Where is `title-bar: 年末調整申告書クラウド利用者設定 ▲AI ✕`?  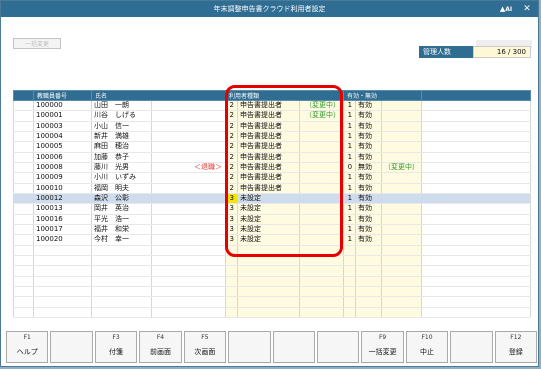
title-bar: 年末調整申告書クラウド利用者設定 ▲AI ✕ is located at coordinates (269, 9).